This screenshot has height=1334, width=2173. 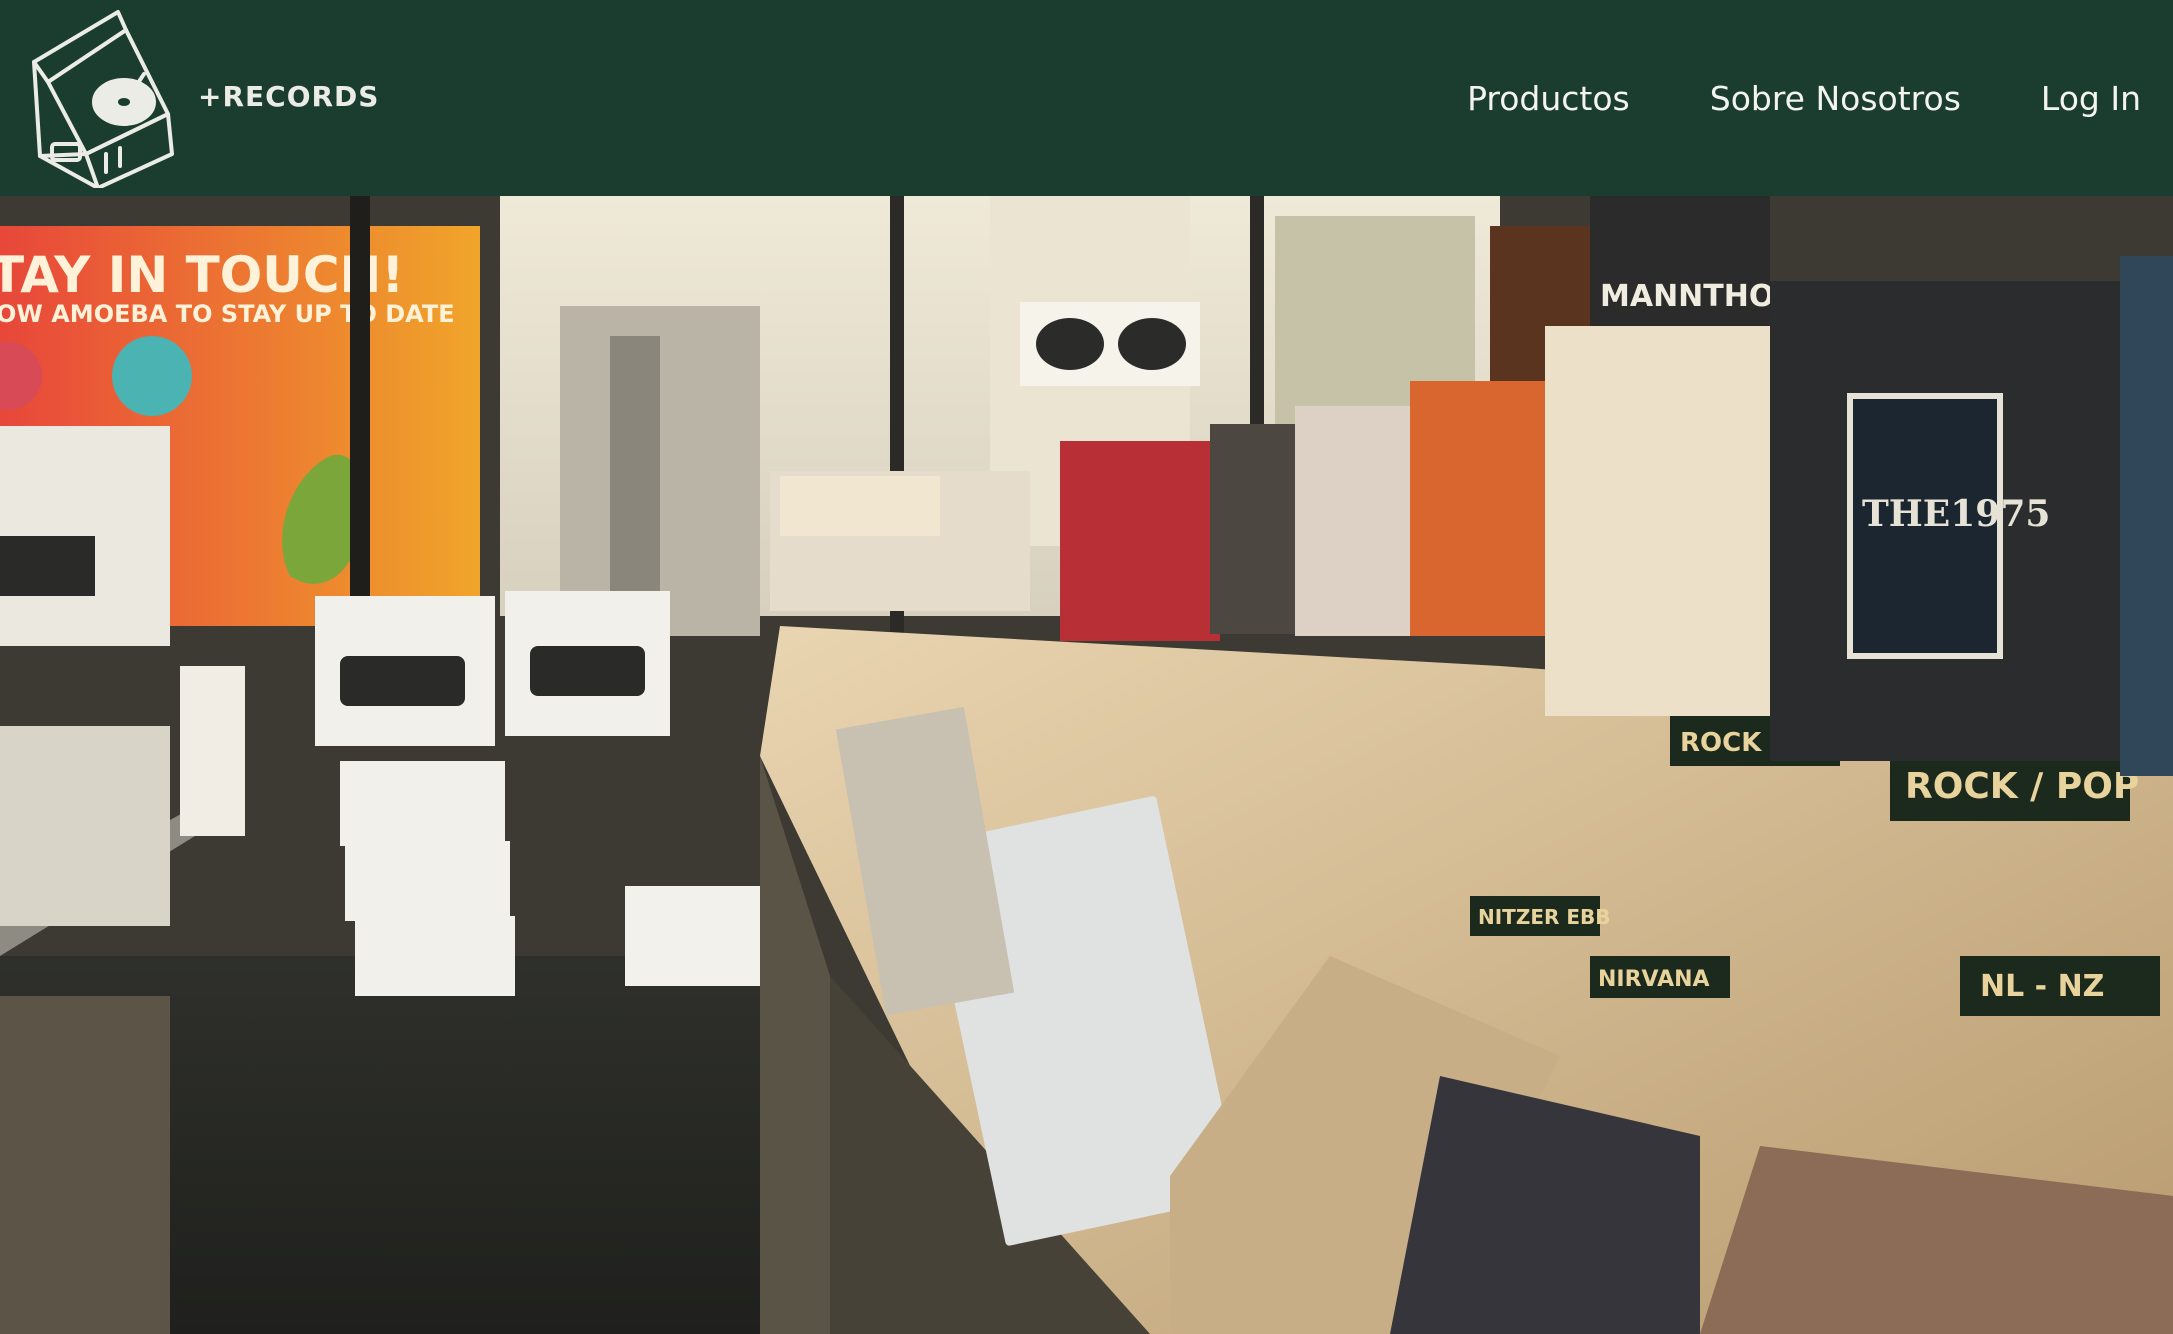 I want to click on bin-label-nitzer-ebb: NITZER EBB, so click(x=1544, y=917).